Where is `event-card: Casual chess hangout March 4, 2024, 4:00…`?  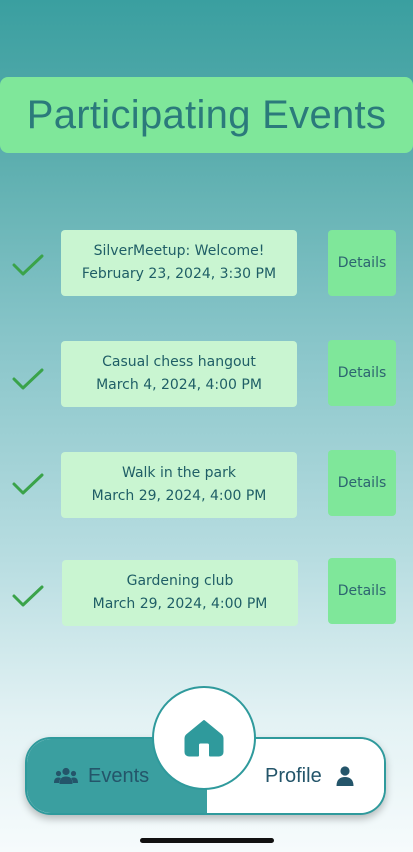
event-card: Casual chess hangout March 4, 2024, 4:00… is located at coordinates (179, 374).